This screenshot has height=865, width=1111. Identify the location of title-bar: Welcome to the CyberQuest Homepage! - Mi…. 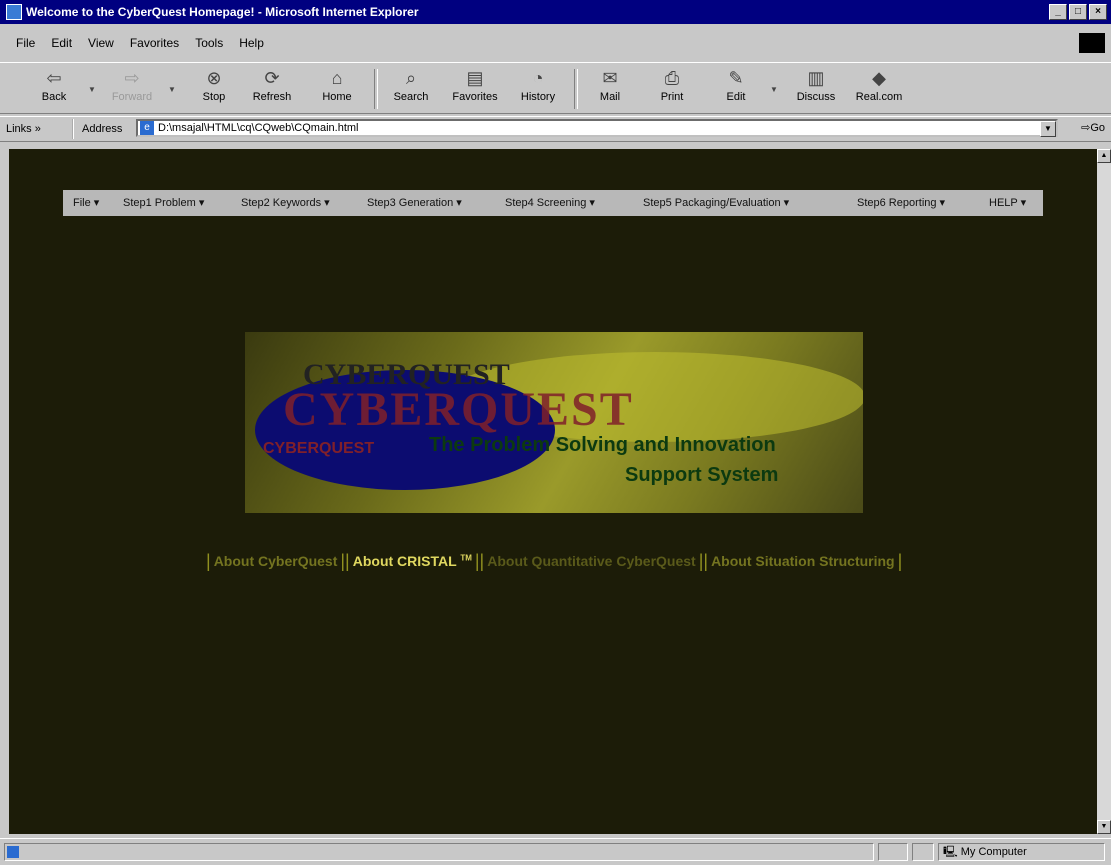
(555, 12).